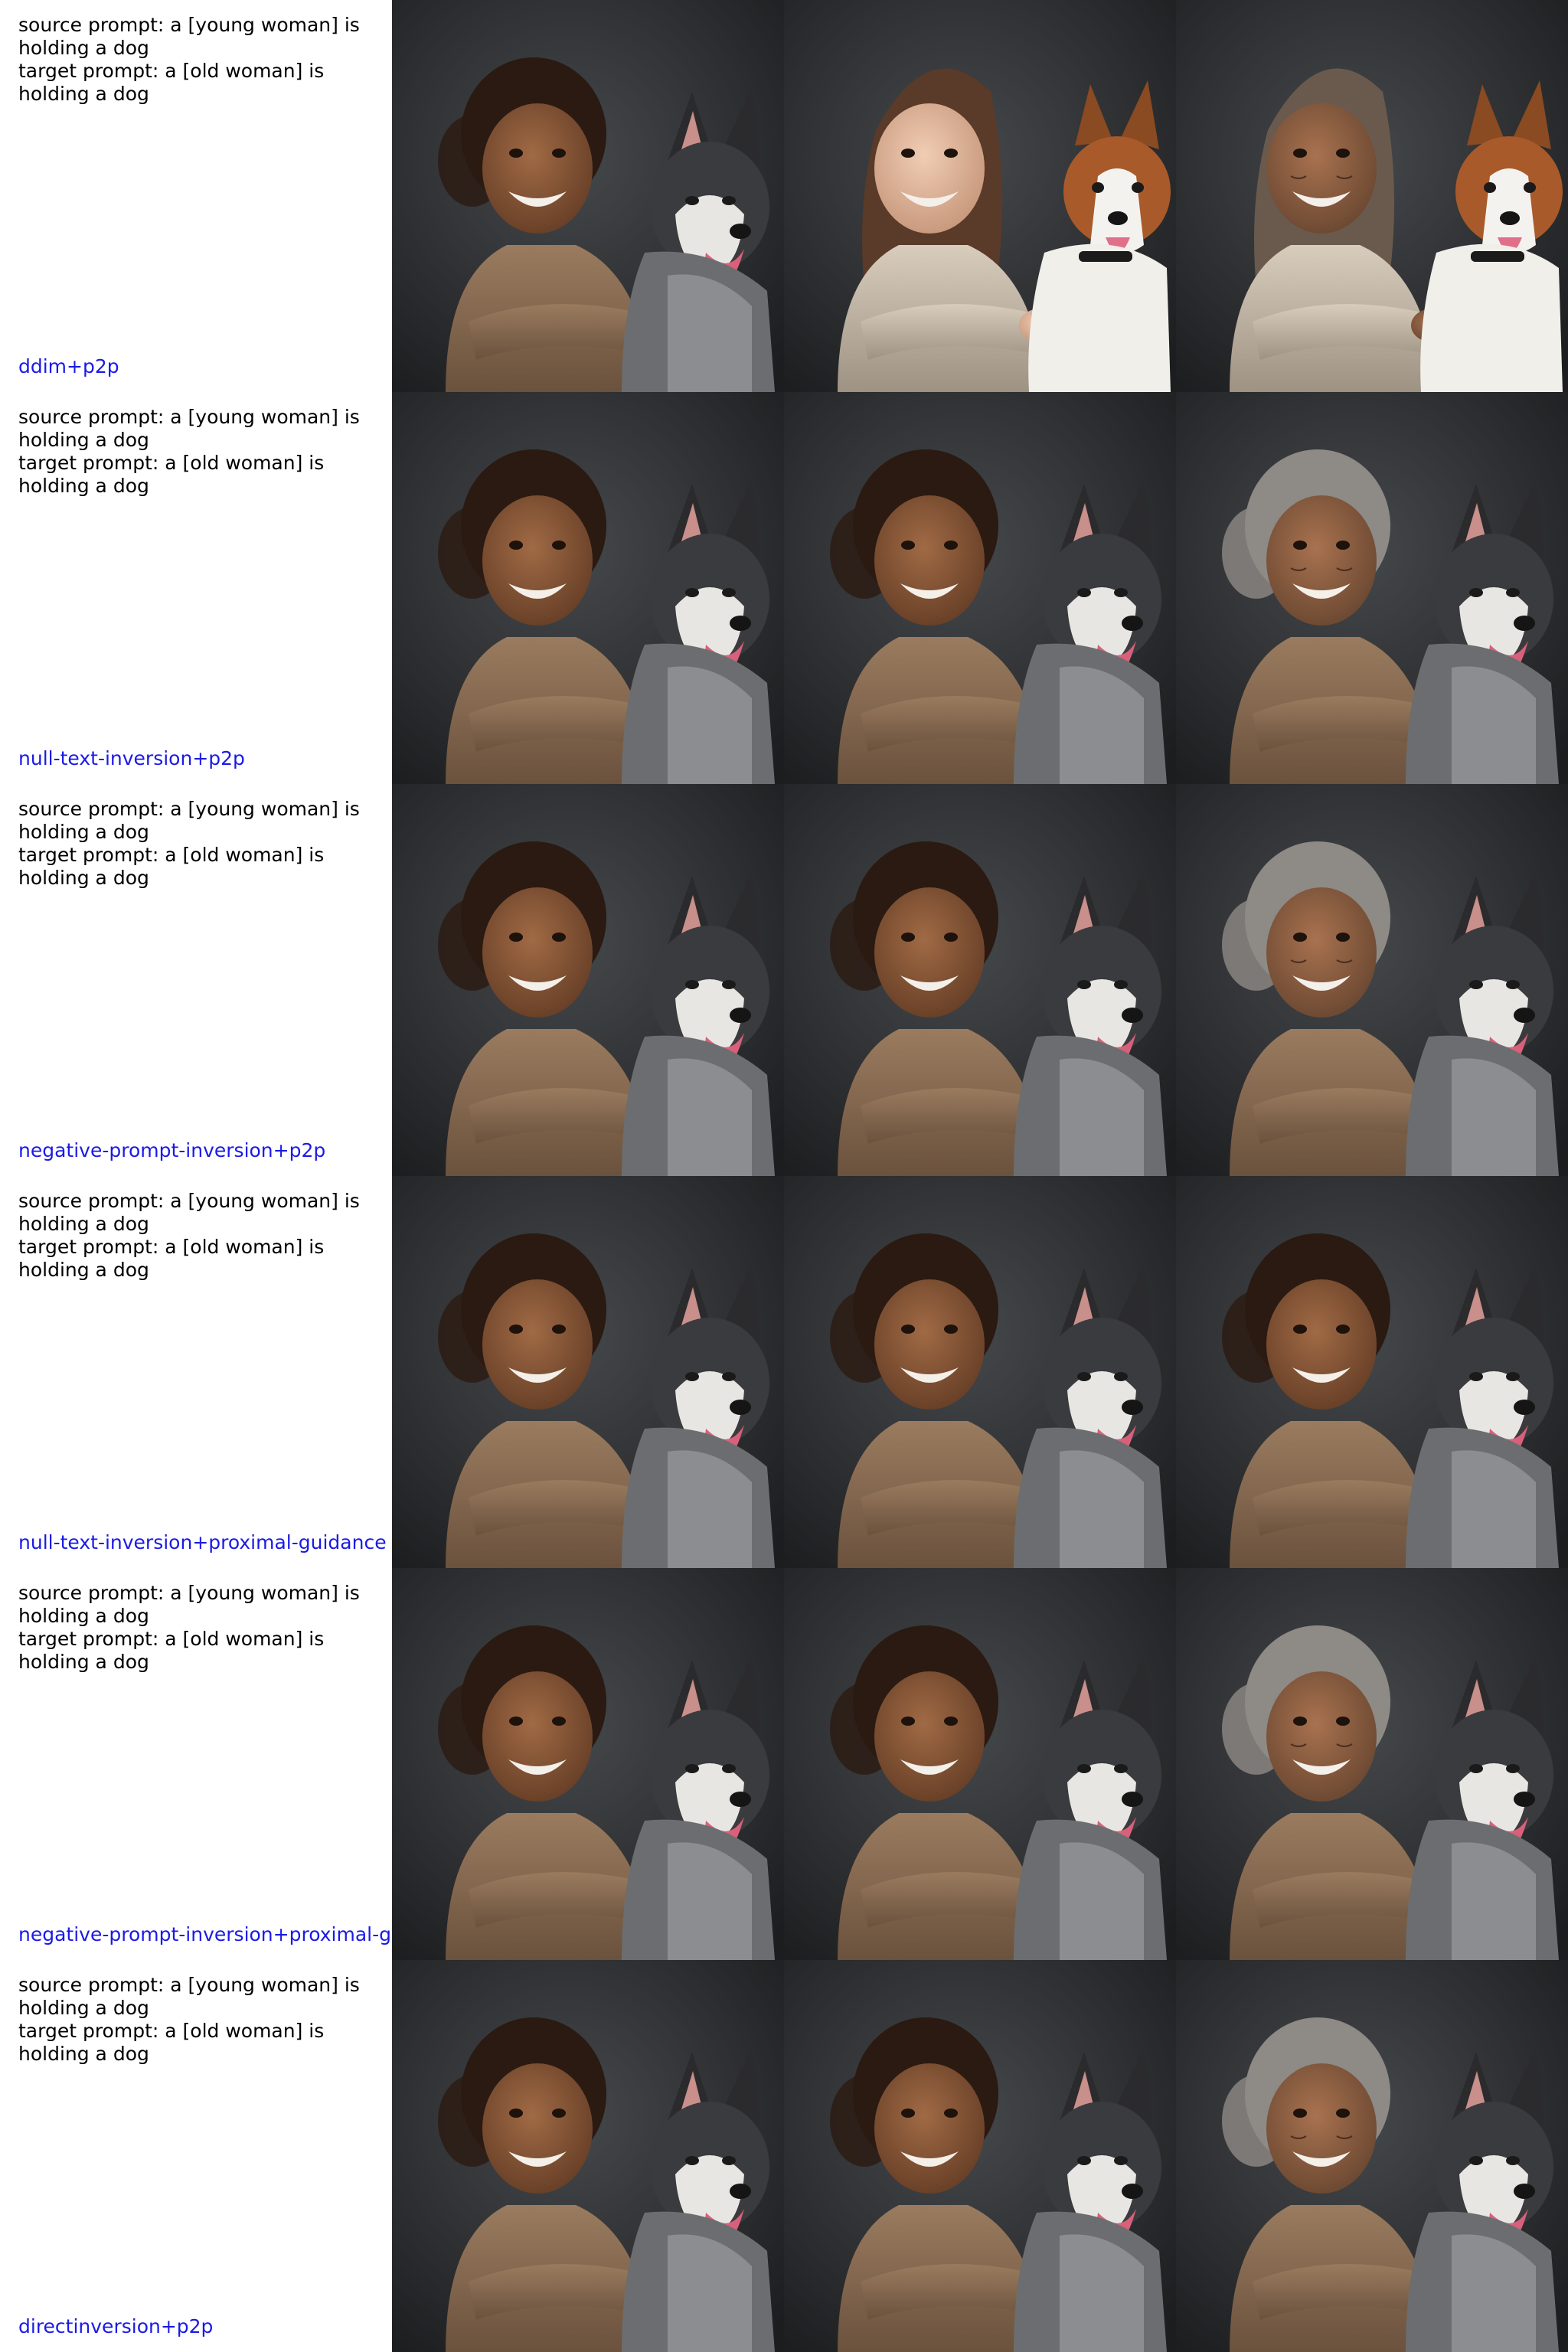 This screenshot has width=1568, height=2352. I want to click on method-label: null-text-inversion+proximal-guidance, so click(202, 1542).